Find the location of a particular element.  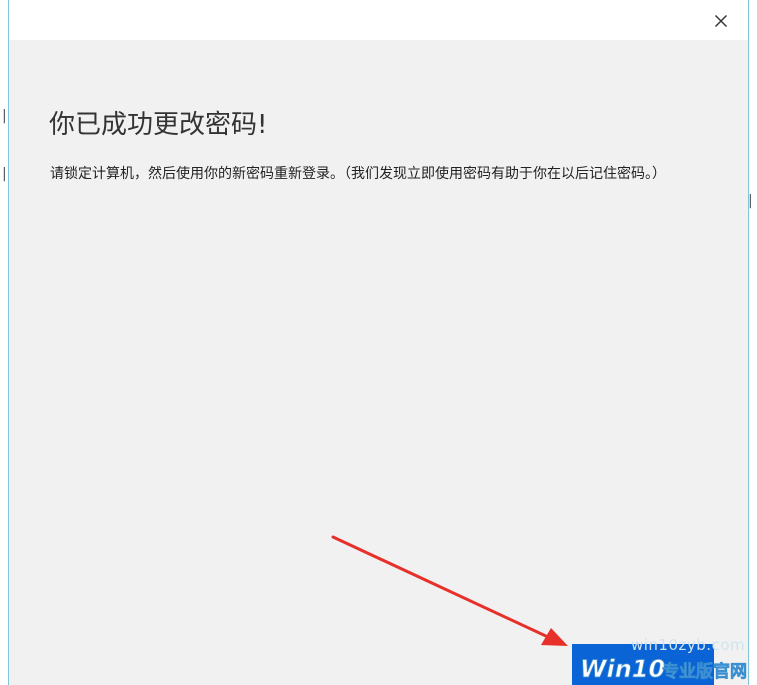

close-button is located at coordinates (721, 21).